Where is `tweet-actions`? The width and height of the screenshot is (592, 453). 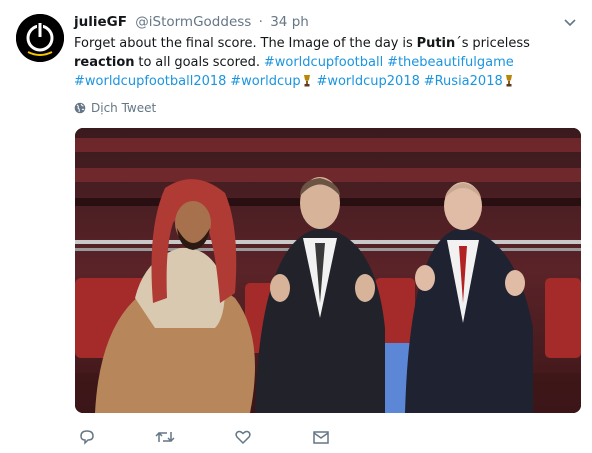 tweet-actions is located at coordinates (231, 437).